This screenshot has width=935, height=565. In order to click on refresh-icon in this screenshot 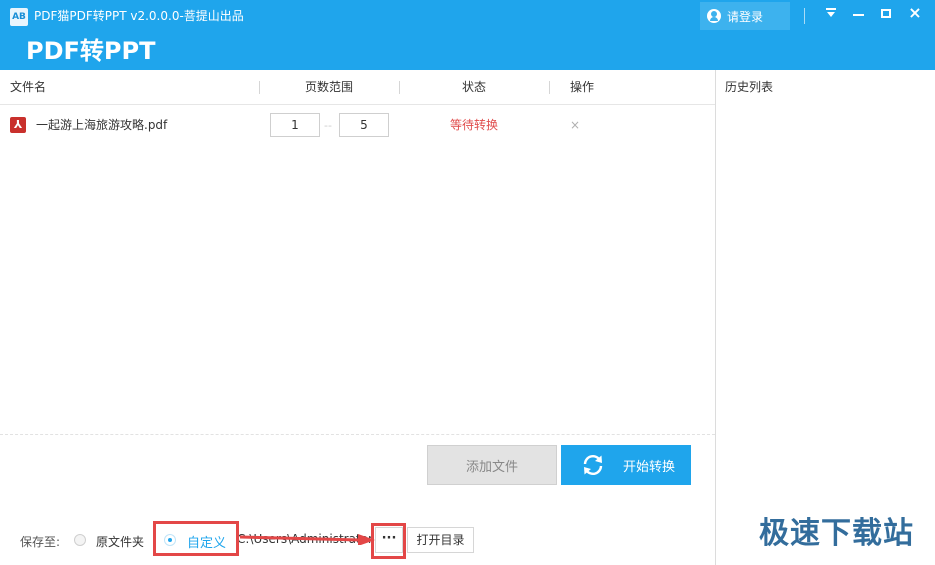, I will do `click(593, 465)`.